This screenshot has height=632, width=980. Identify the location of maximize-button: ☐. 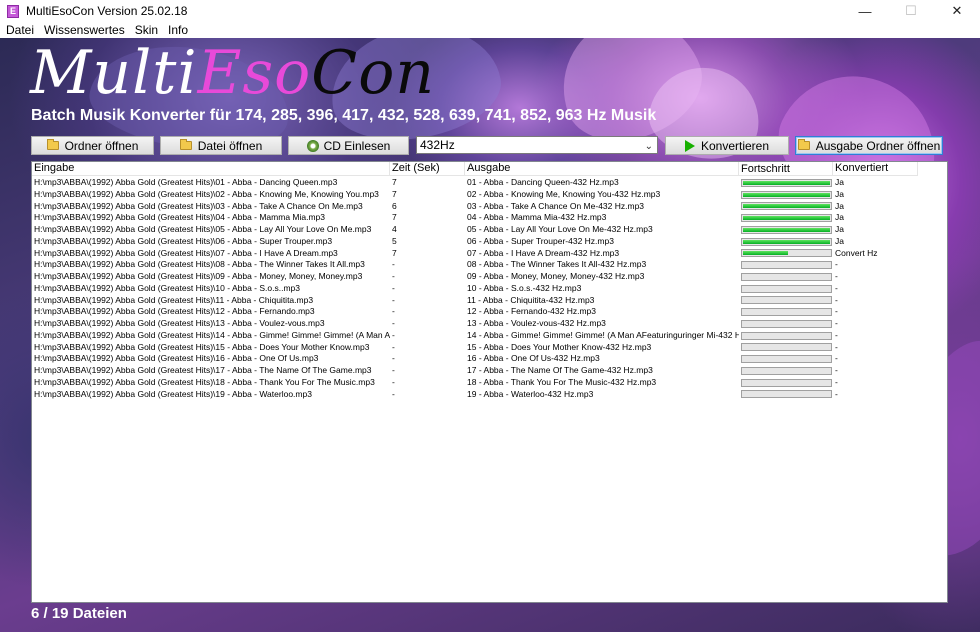
(911, 11).